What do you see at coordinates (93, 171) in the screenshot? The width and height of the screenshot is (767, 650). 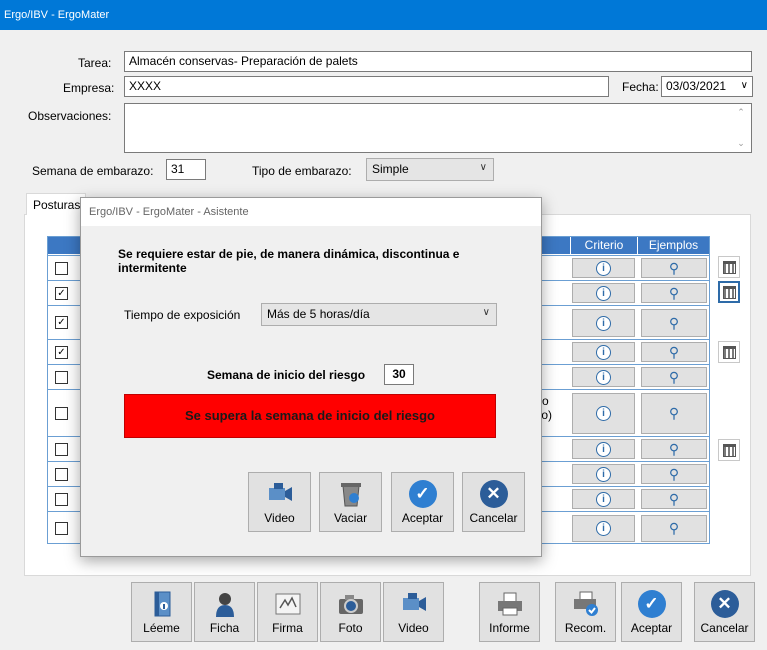 I see `semana-label: Semana de embarazo:` at bounding box center [93, 171].